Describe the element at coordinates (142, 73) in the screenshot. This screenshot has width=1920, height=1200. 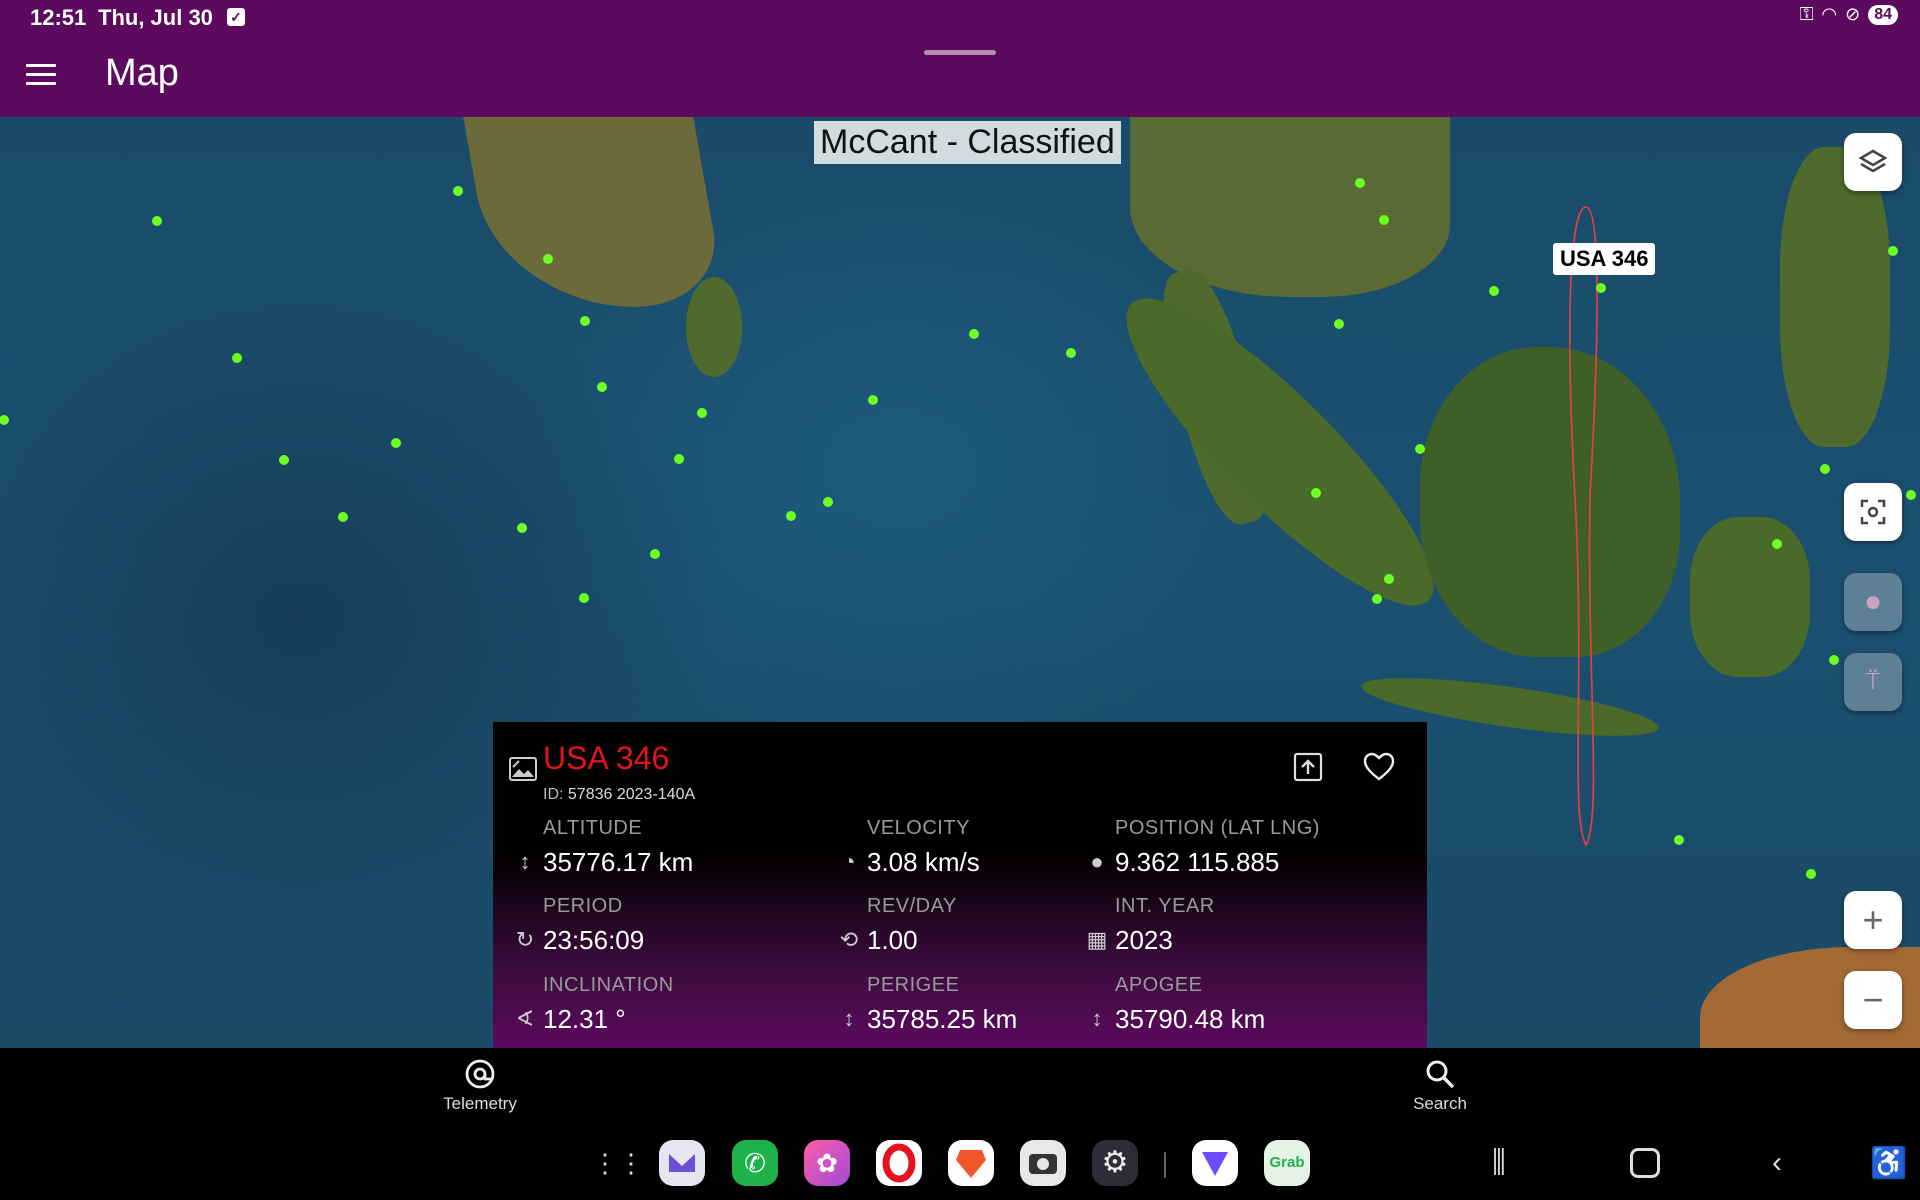
I see `page-title: Map` at that location.